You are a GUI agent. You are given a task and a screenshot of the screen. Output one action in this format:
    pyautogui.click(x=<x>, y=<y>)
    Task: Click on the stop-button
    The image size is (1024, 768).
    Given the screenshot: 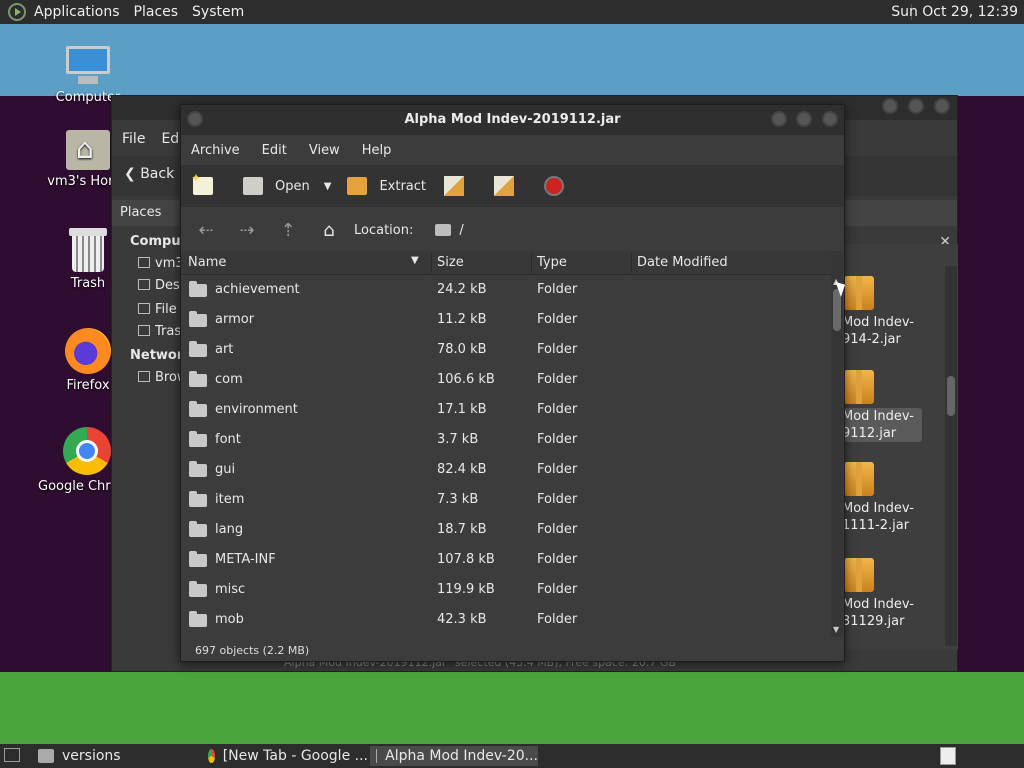 What is the action you would take?
    pyautogui.click(x=560, y=186)
    